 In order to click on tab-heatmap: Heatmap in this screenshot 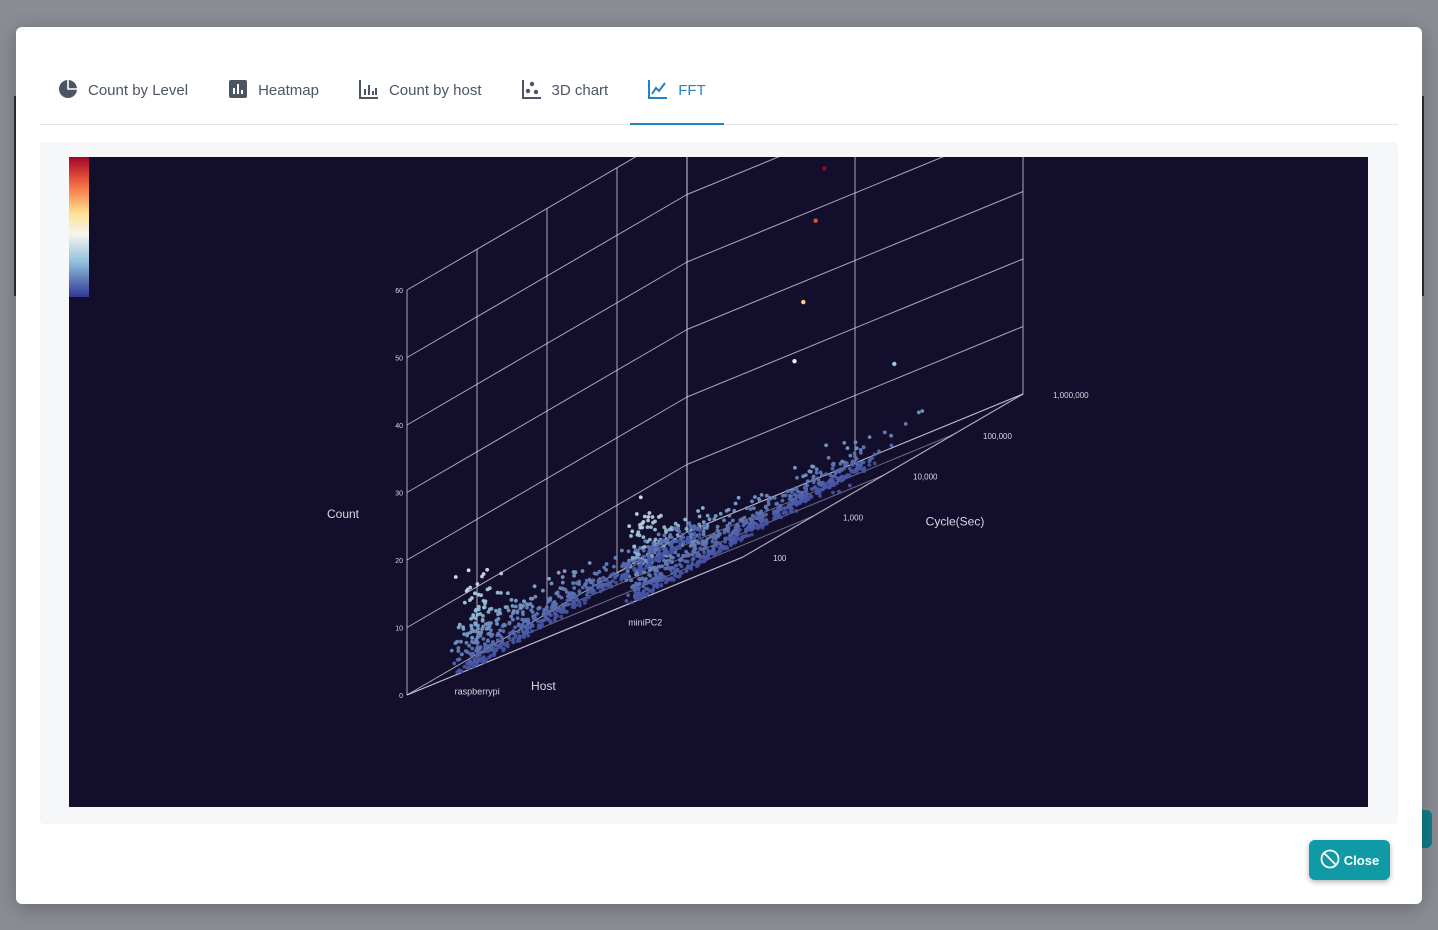, I will do `click(273, 90)`.